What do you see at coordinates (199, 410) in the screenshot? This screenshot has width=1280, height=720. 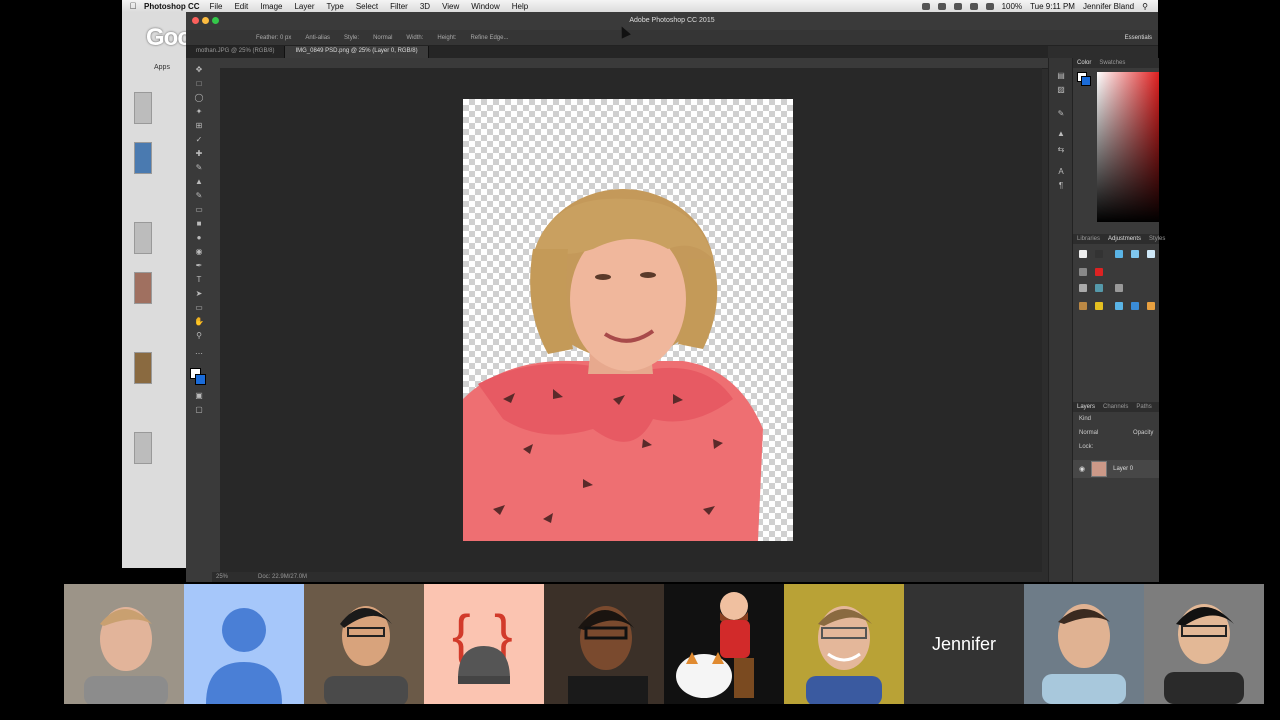 I see `screen-mode-icon: ▢` at bounding box center [199, 410].